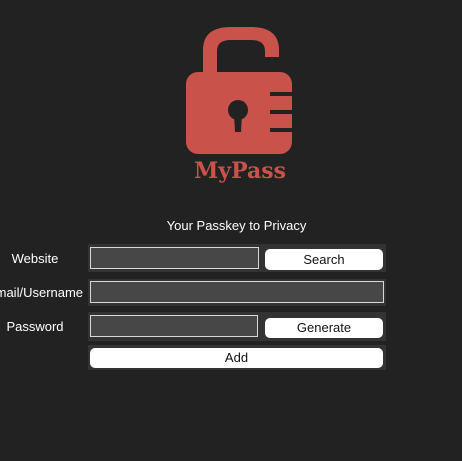 Image resolution: width=462 pixels, height=461 pixels. I want to click on password-input, so click(174, 326).